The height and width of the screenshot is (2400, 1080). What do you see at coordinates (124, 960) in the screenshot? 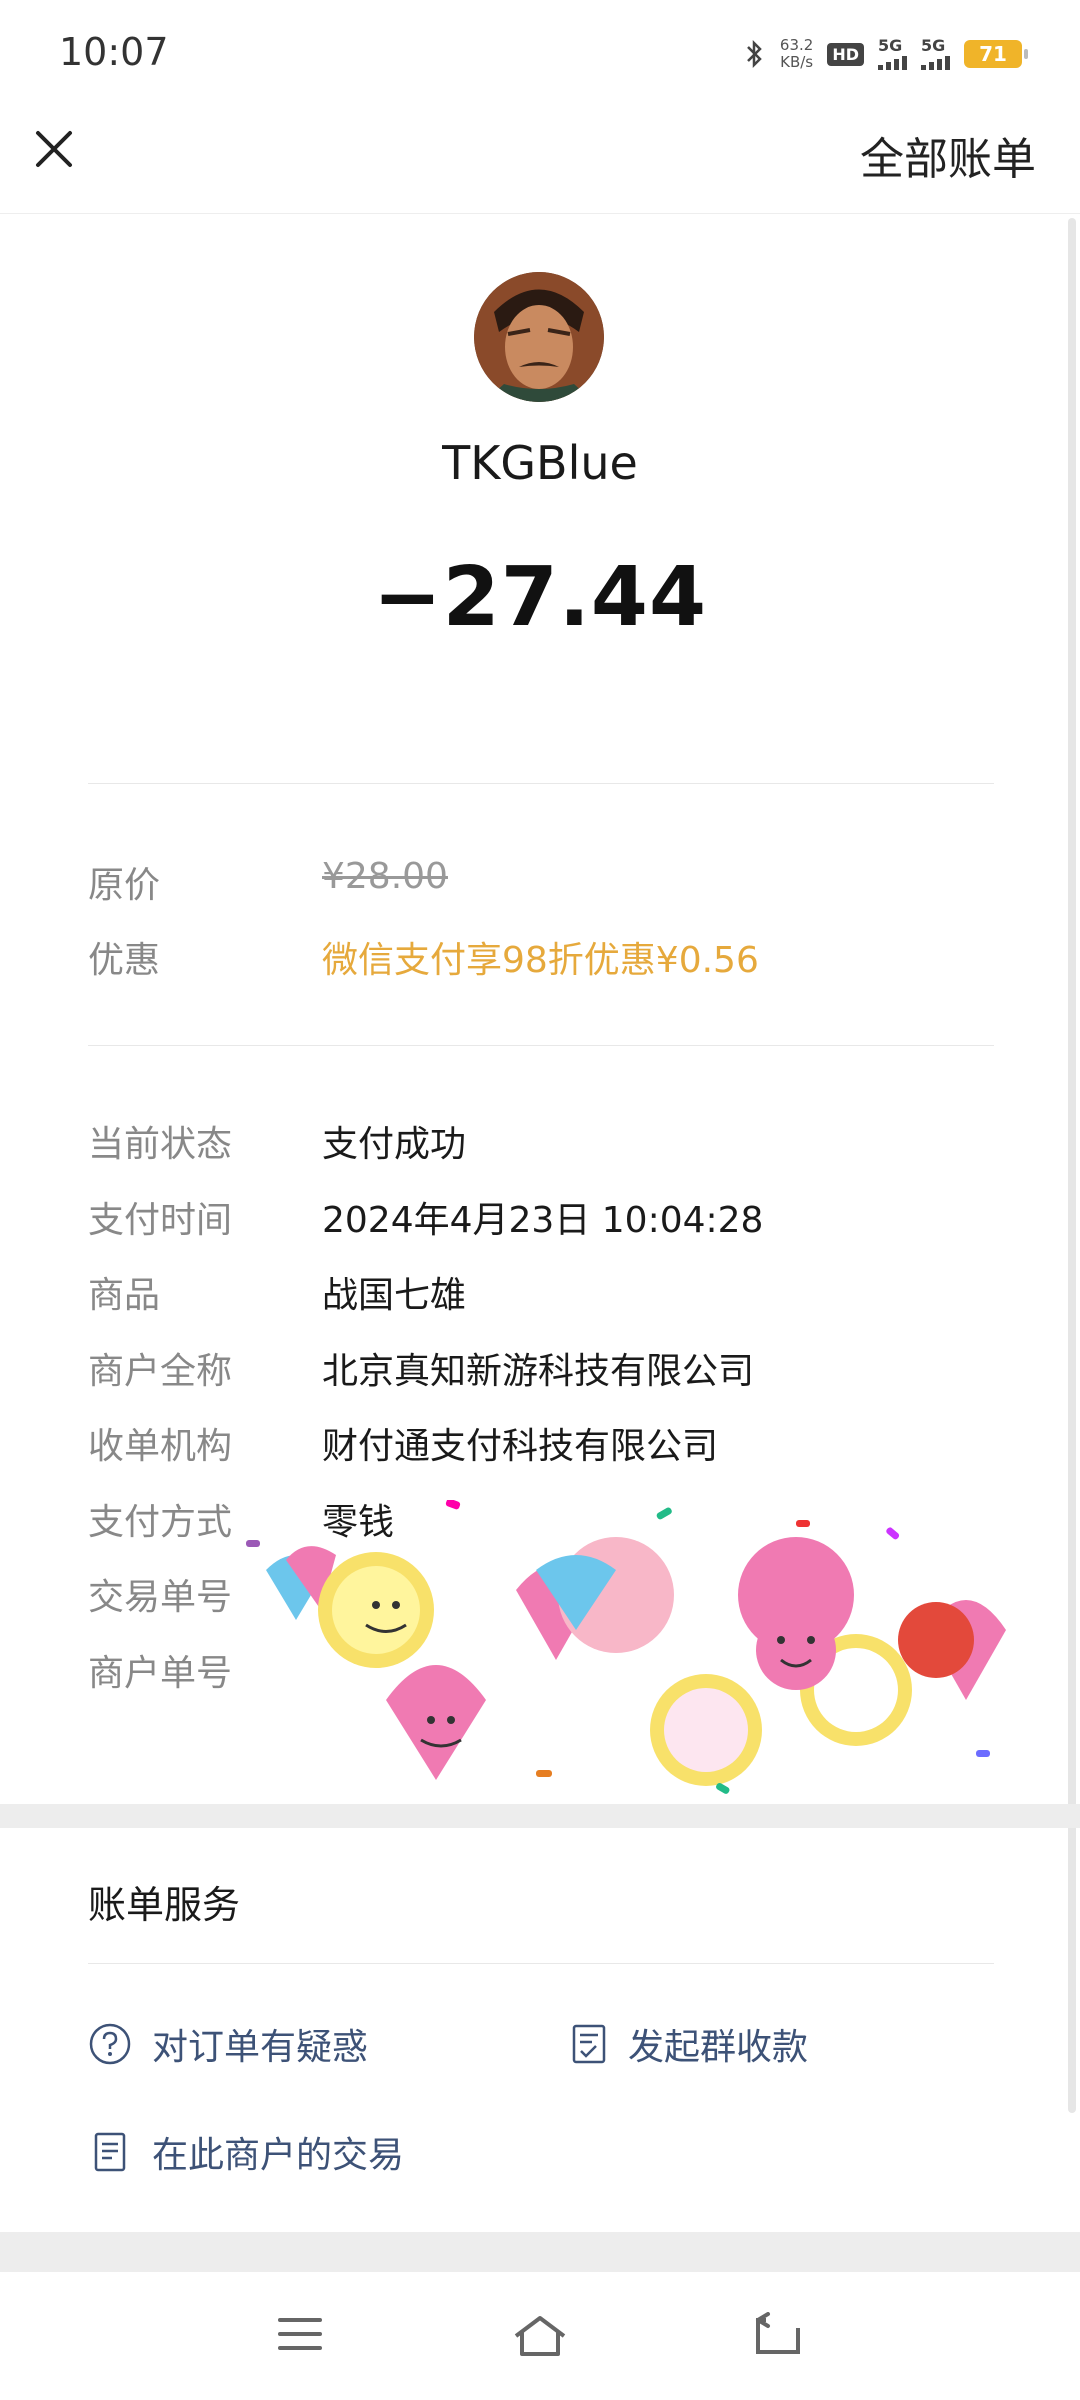
I see `discount-label: 优惠` at bounding box center [124, 960].